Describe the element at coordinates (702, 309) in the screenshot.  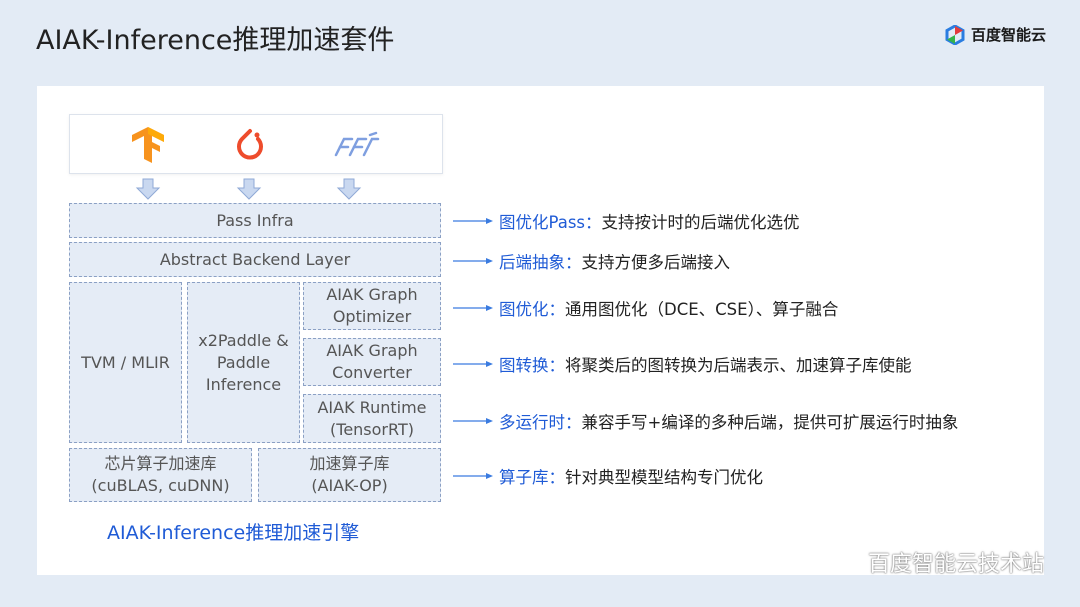
I see `annotation-text: 通用图优化（DCE、CSE）、算子融合` at that location.